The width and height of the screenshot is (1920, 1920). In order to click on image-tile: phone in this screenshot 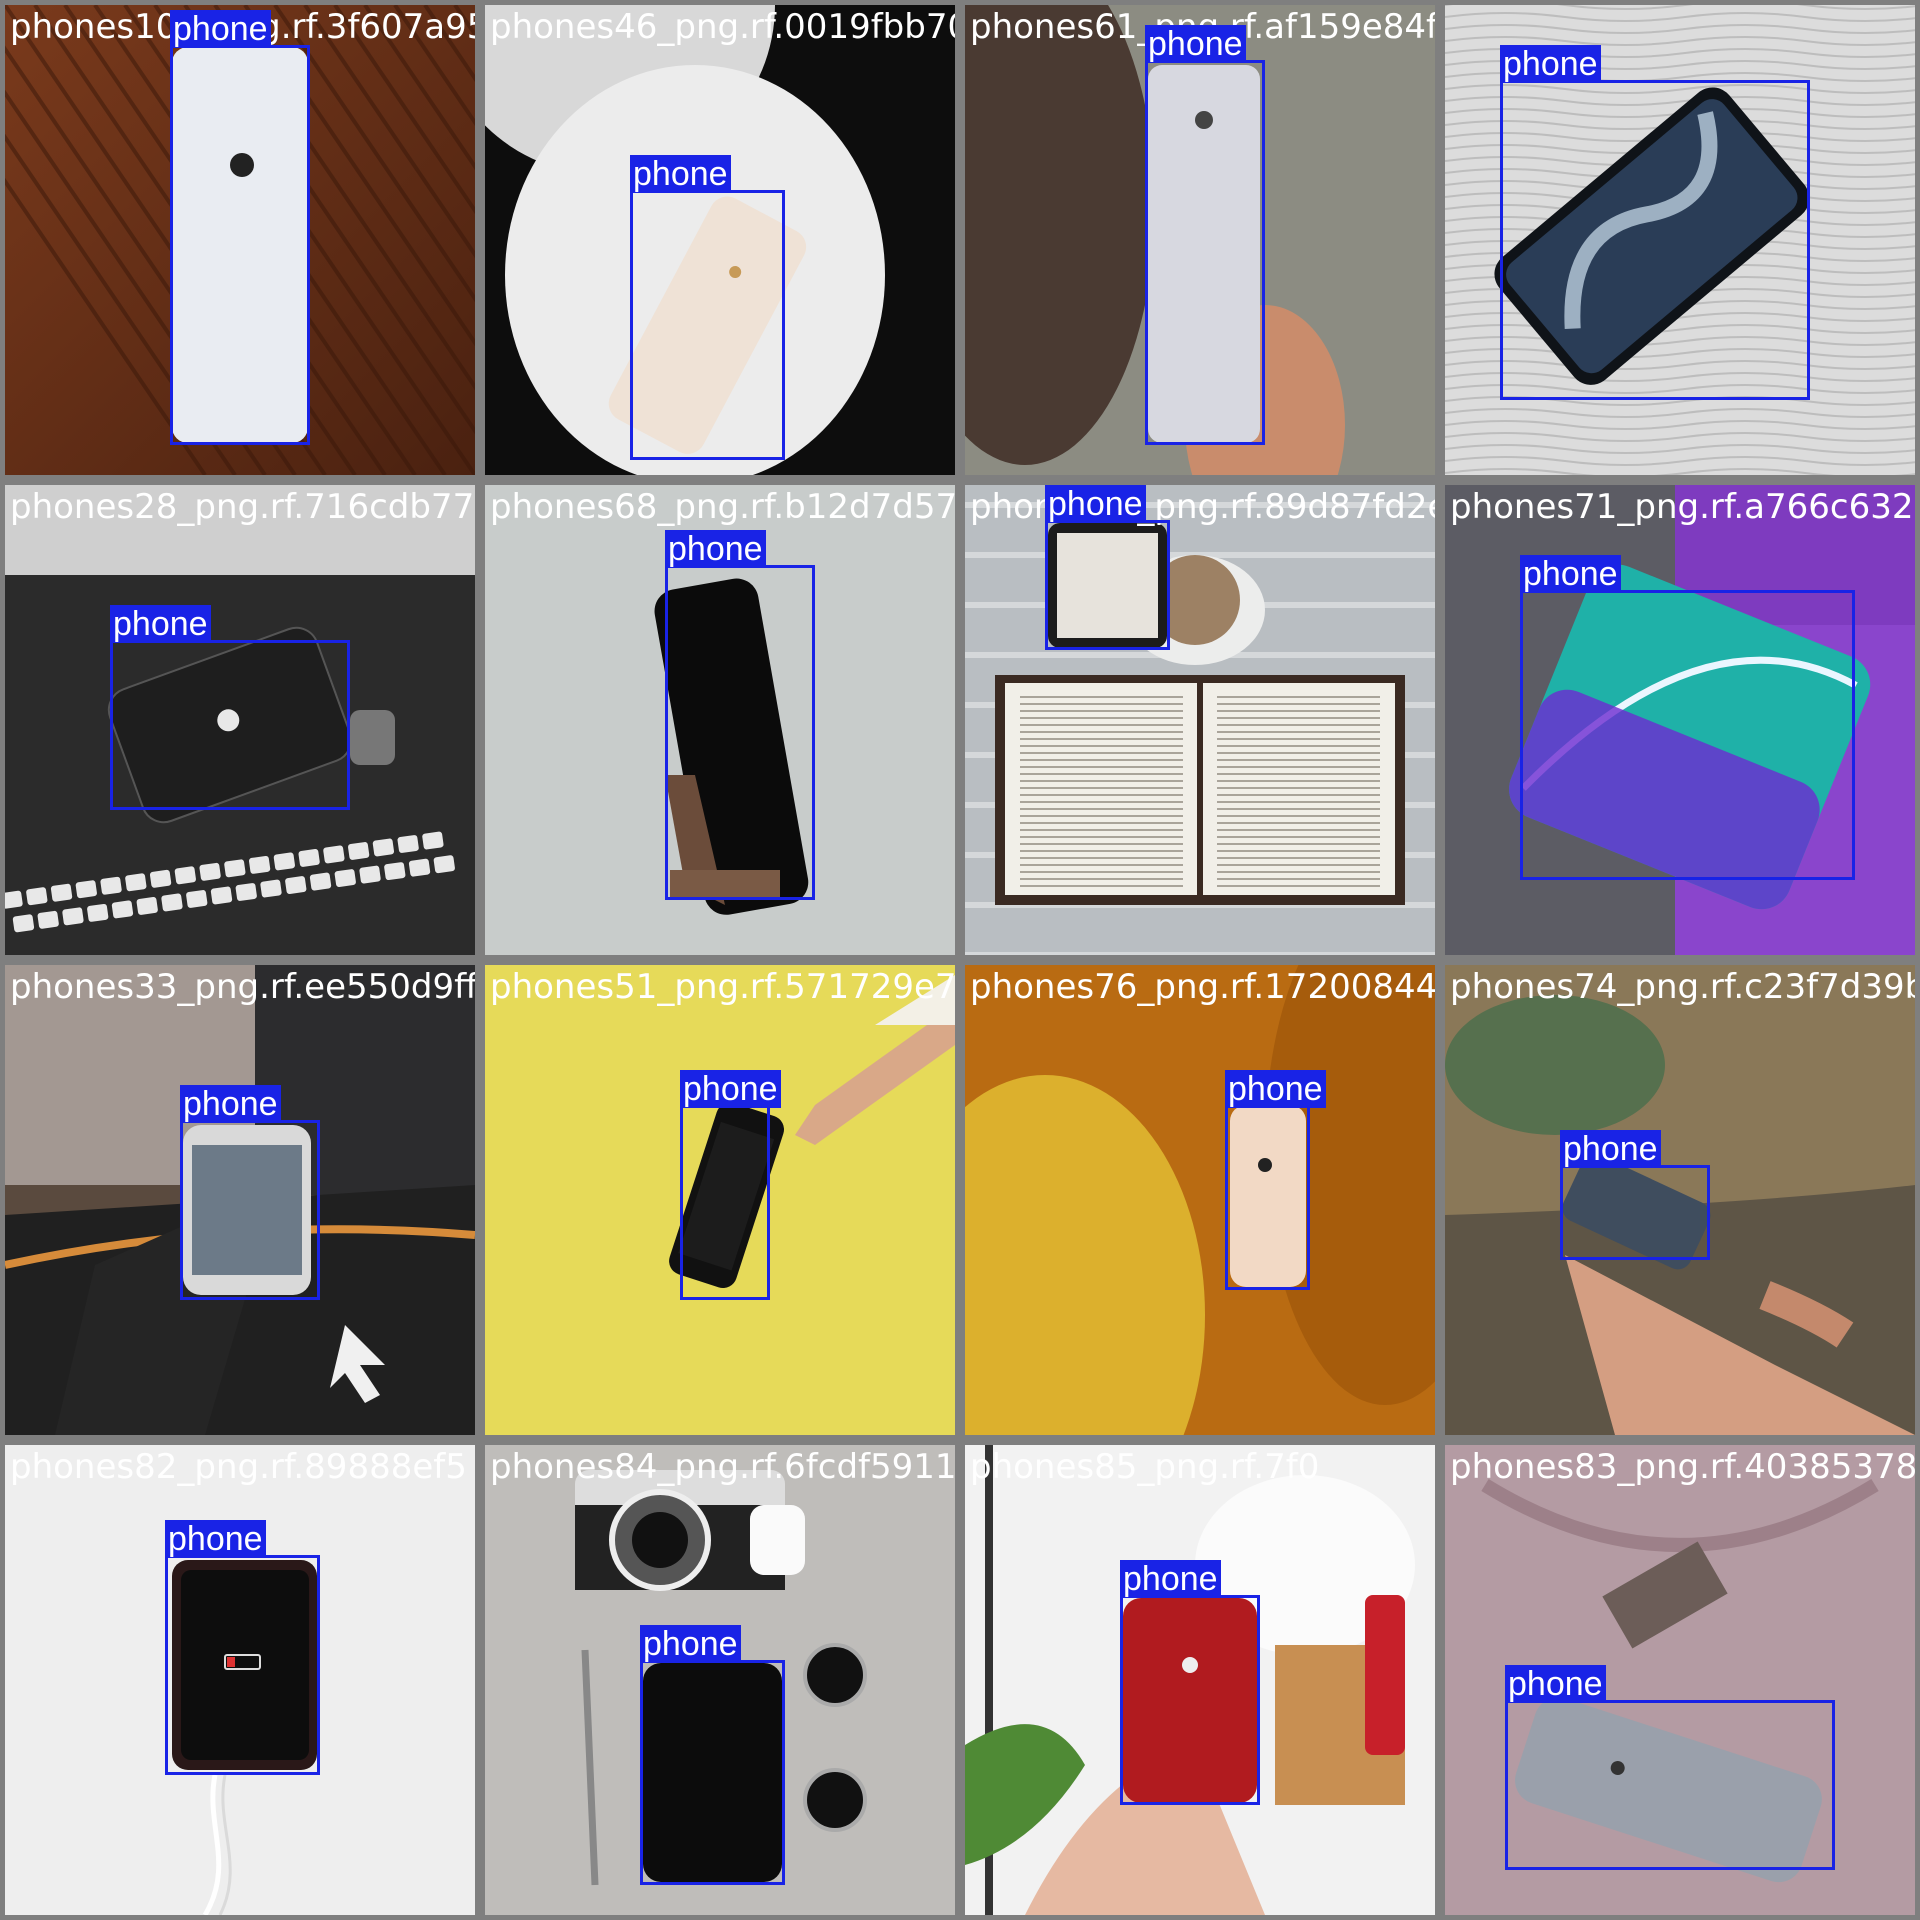, I will do `click(1680, 240)`.